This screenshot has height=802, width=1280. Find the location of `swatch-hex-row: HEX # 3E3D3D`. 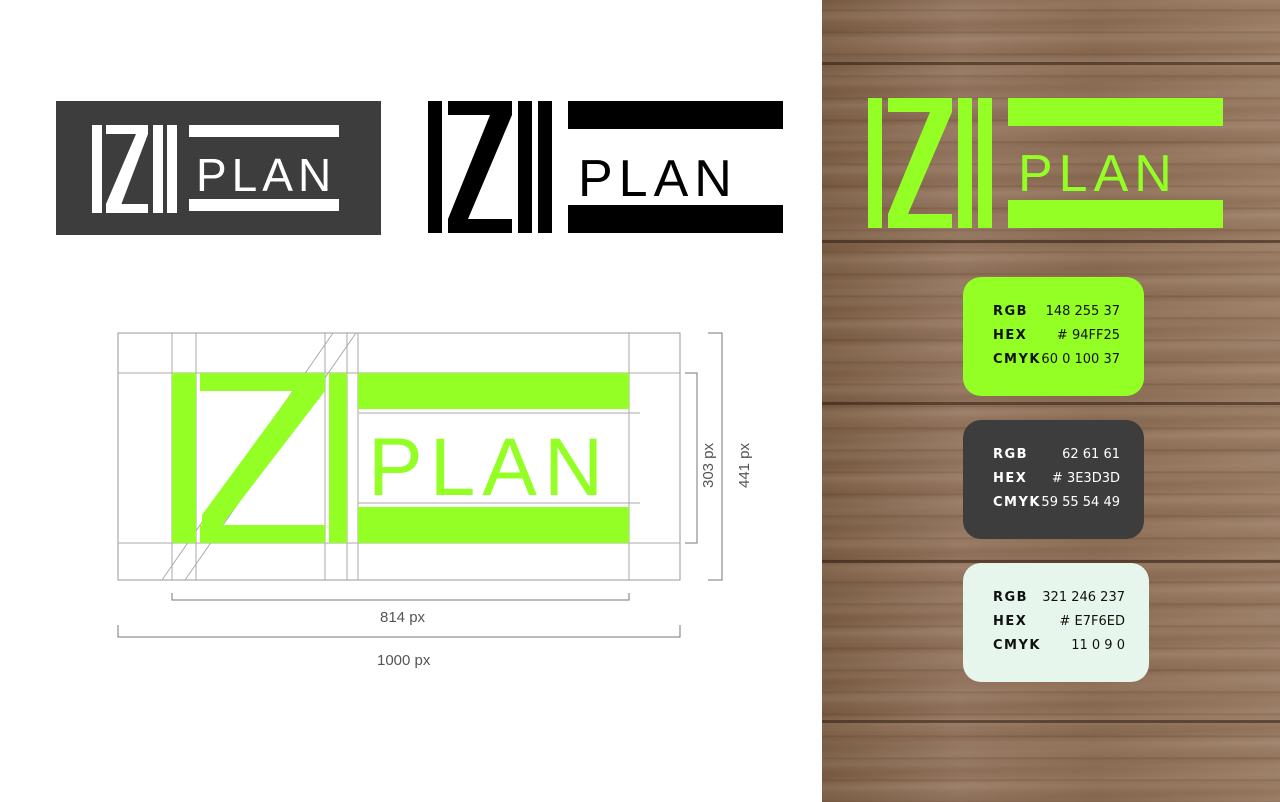

swatch-hex-row: HEX # 3E3D3D is located at coordinates (1056, 478).